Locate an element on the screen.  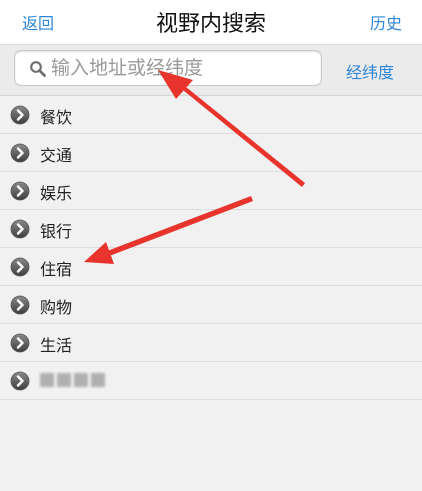
list-item-label: 娱乐 is located at coordinates (56, 193).